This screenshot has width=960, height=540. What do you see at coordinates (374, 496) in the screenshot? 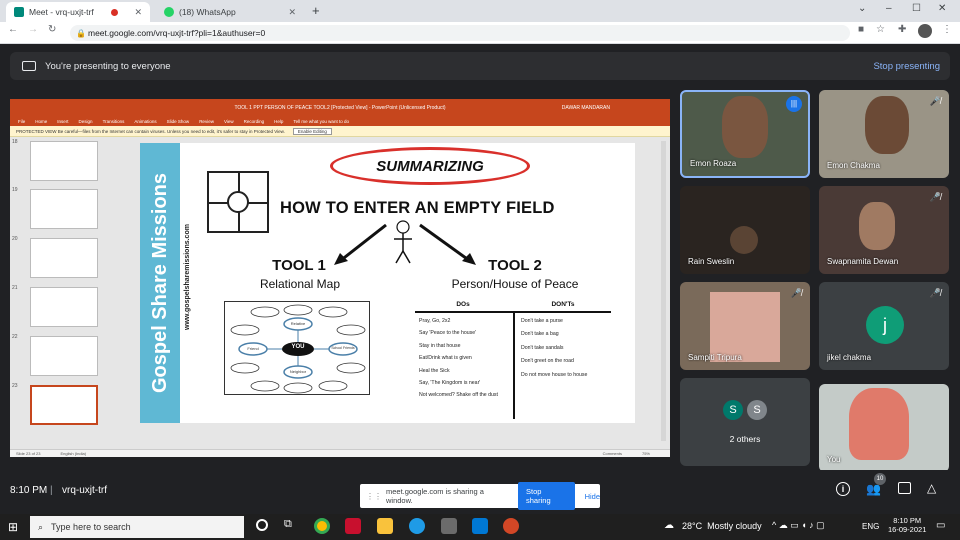
I see `drag-handle-icon: ⋮⋮` at bounding box center [374, 496].